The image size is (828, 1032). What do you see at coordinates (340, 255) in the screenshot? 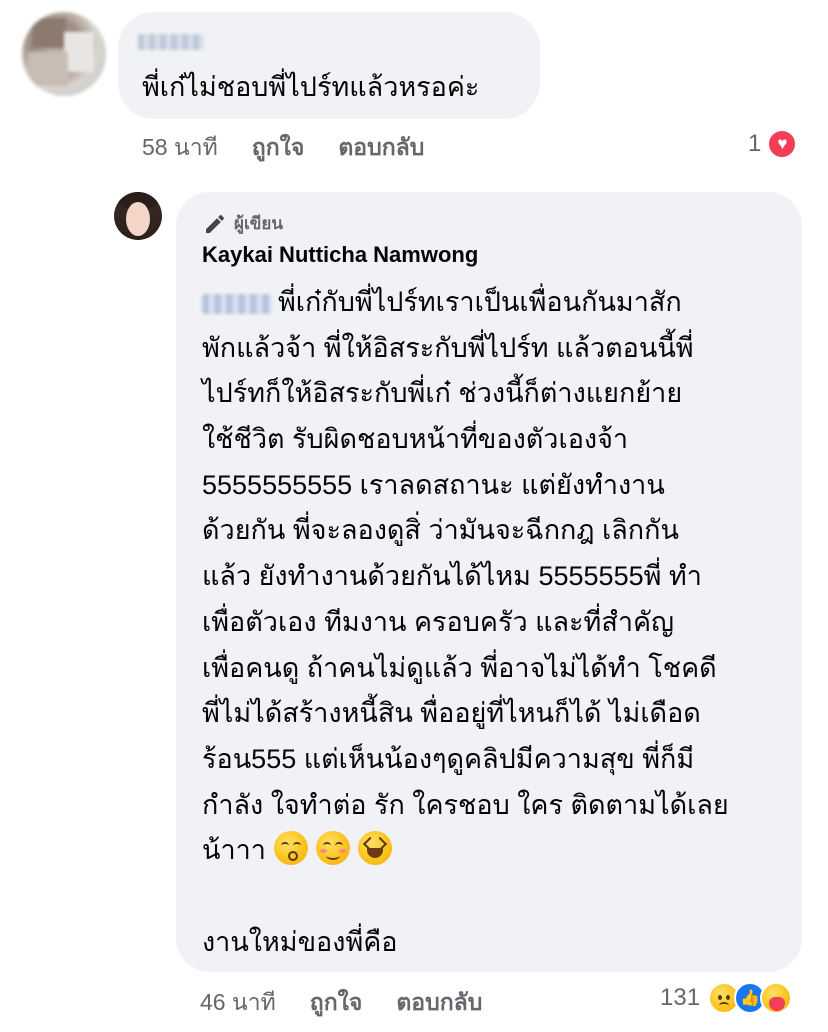
I see `author-name: Kaykai Nutticha Namwong` at bounding box center [340, 255].